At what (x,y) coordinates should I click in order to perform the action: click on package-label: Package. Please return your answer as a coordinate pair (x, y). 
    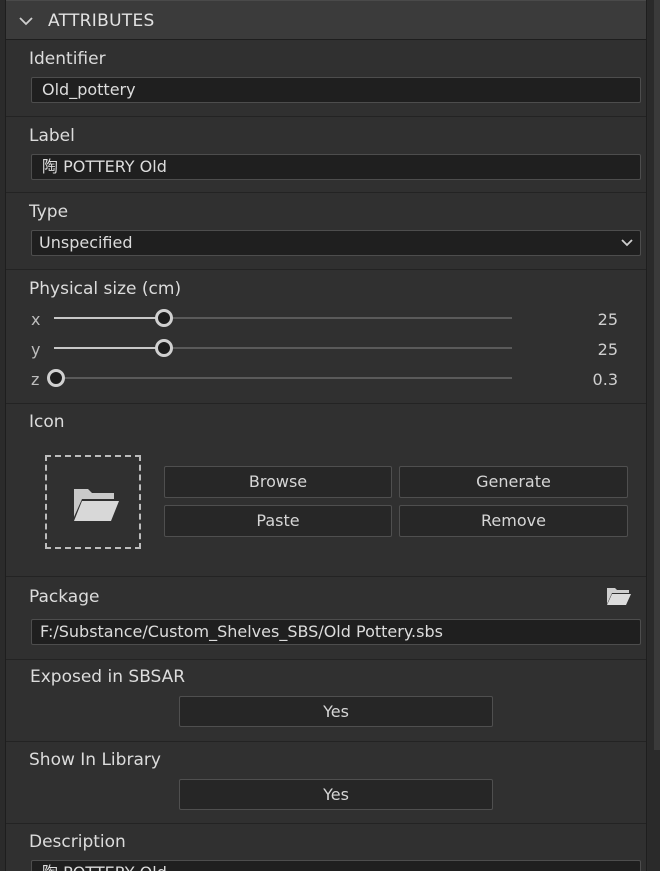
    Looking at the image, I should click on (64, 597).